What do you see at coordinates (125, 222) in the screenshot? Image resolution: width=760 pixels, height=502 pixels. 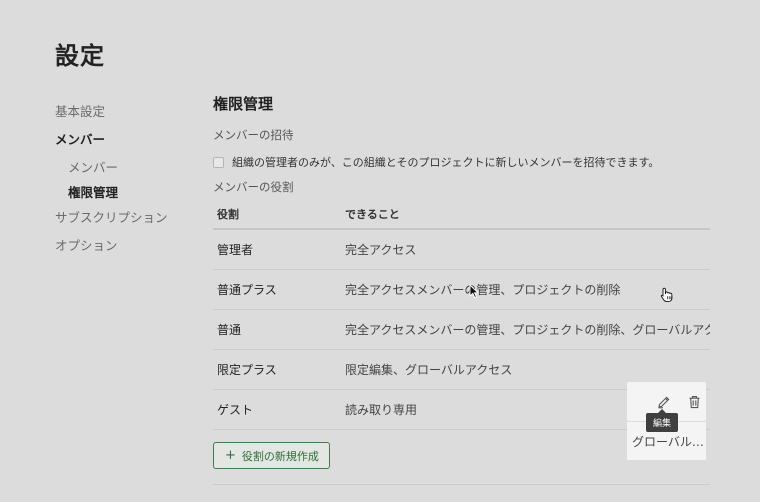 I see `sidebar-item-subscription: サブスクリプション` at bounding box center [125, 222].